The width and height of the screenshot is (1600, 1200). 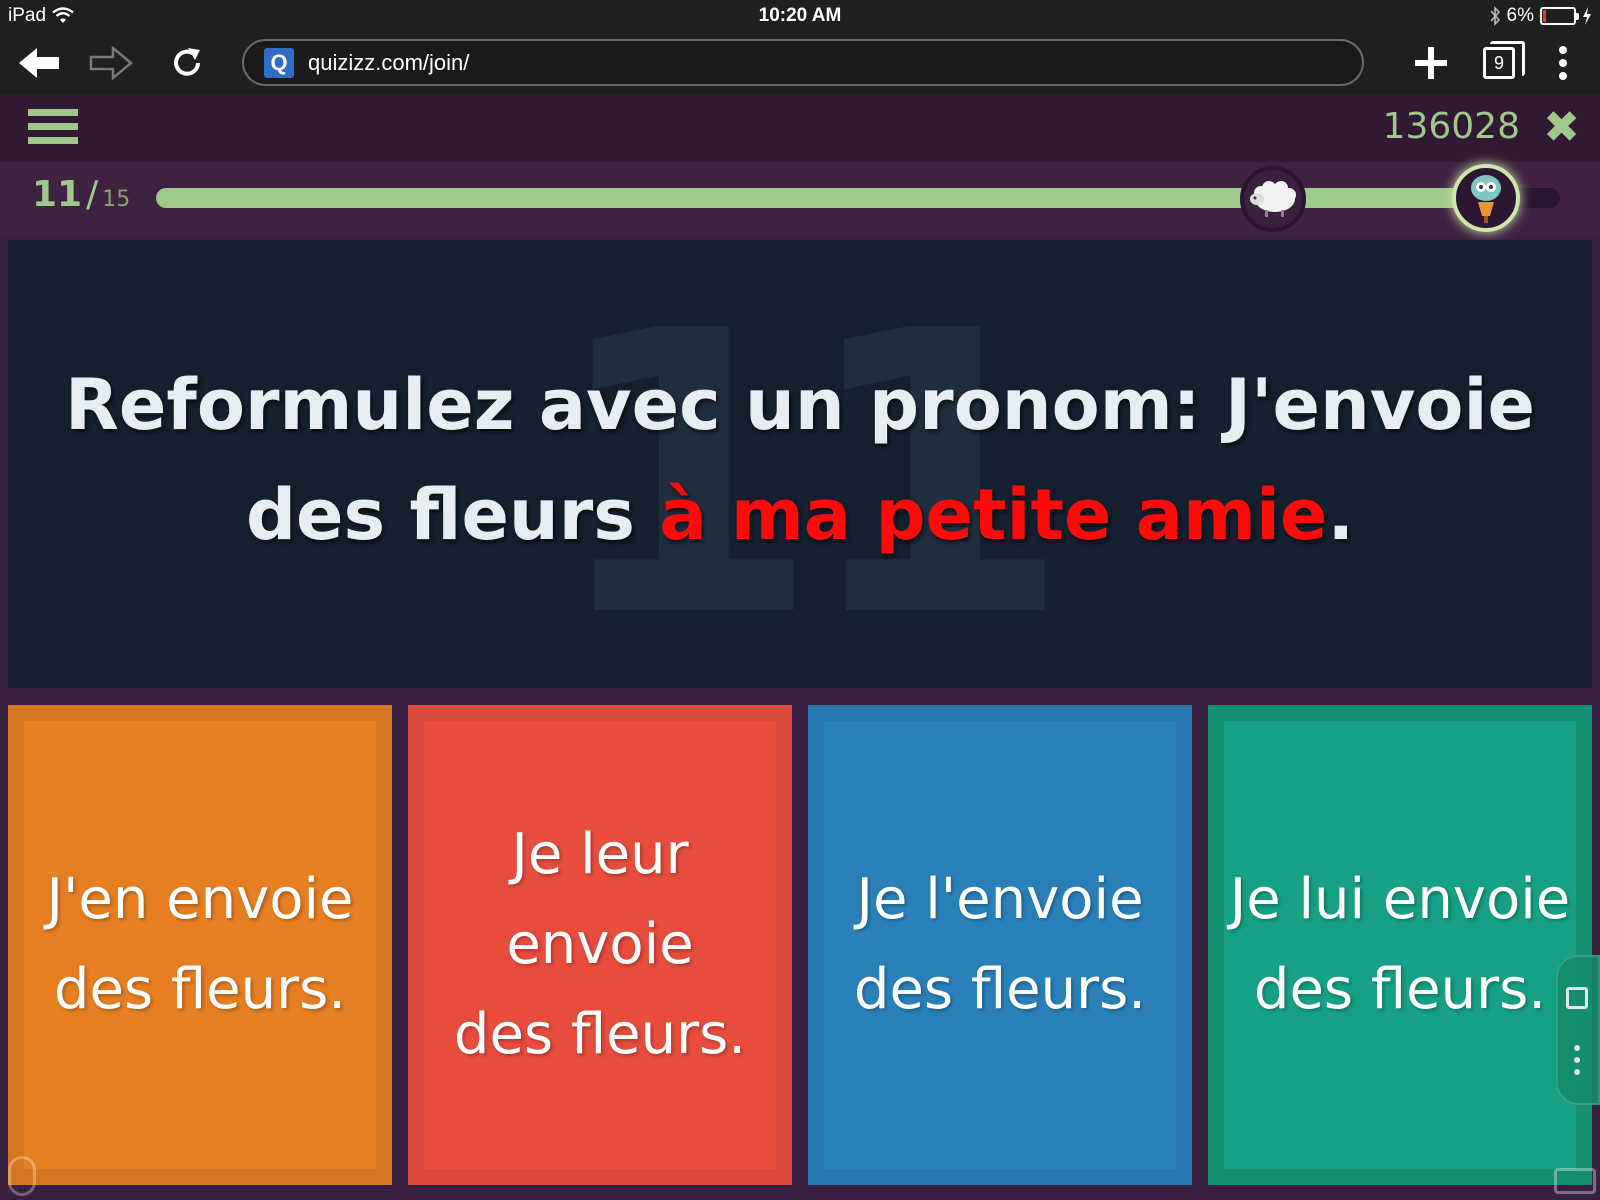 I want to click on menu-dots-icon, so click(x=1563, y=63).